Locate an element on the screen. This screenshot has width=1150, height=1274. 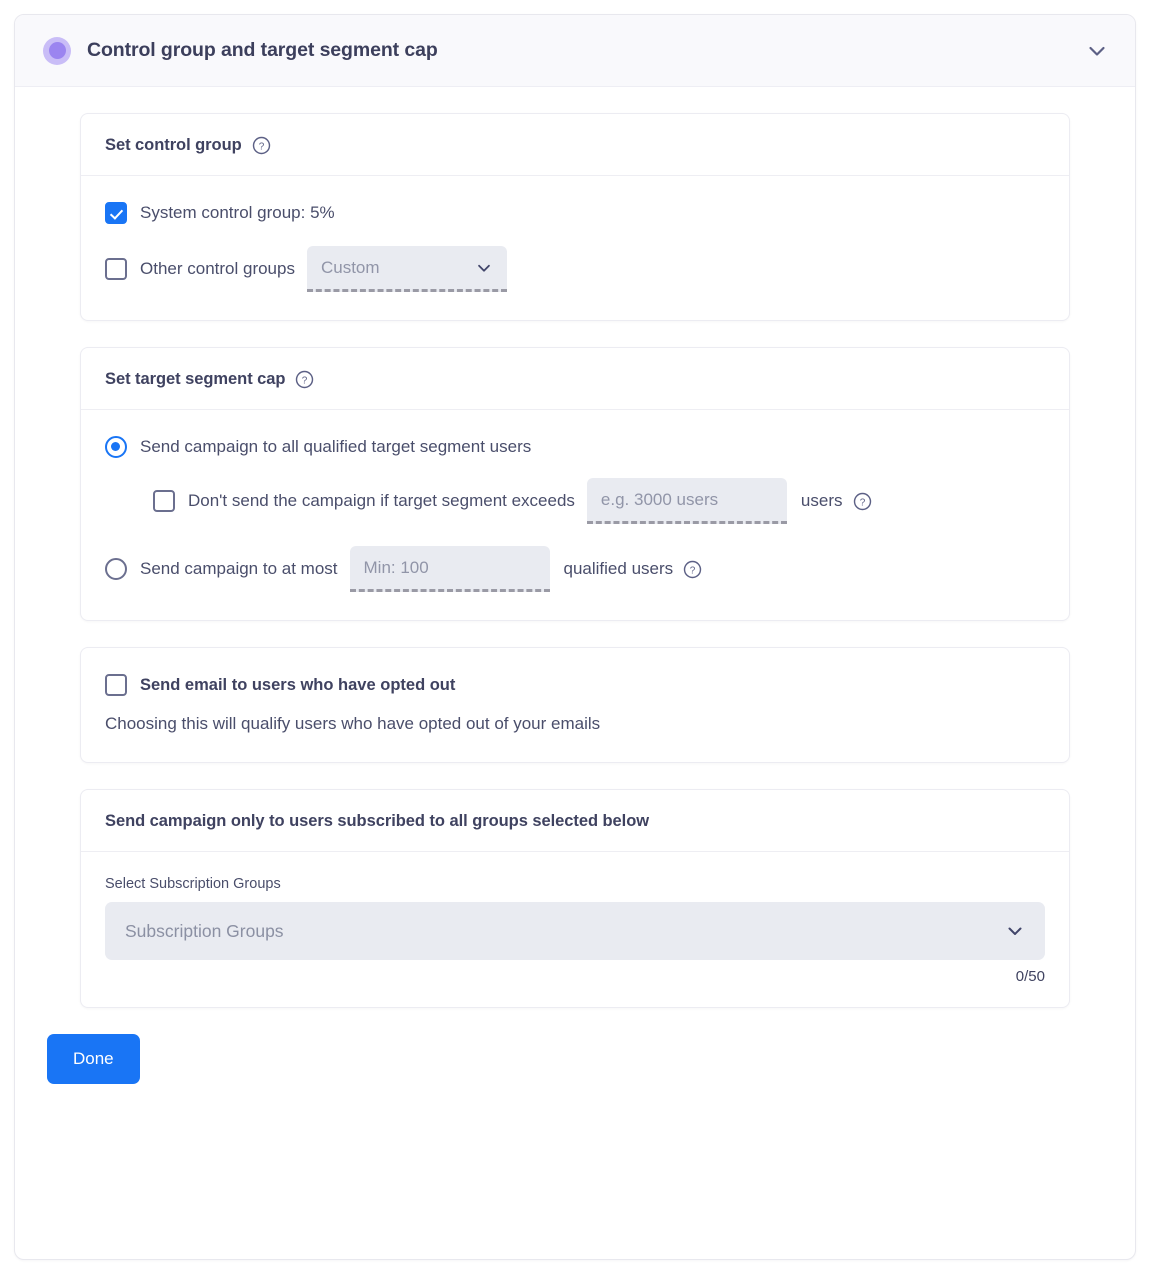
status-dot-icon is located at coordinates (57, 50).